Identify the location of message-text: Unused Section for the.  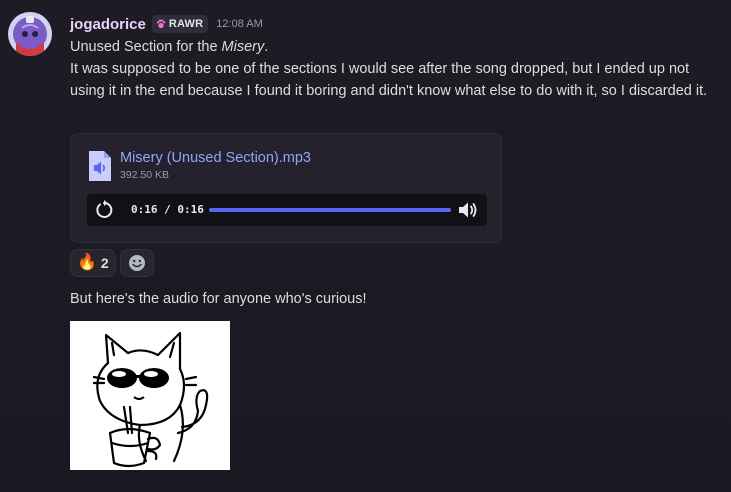
(146, 47).